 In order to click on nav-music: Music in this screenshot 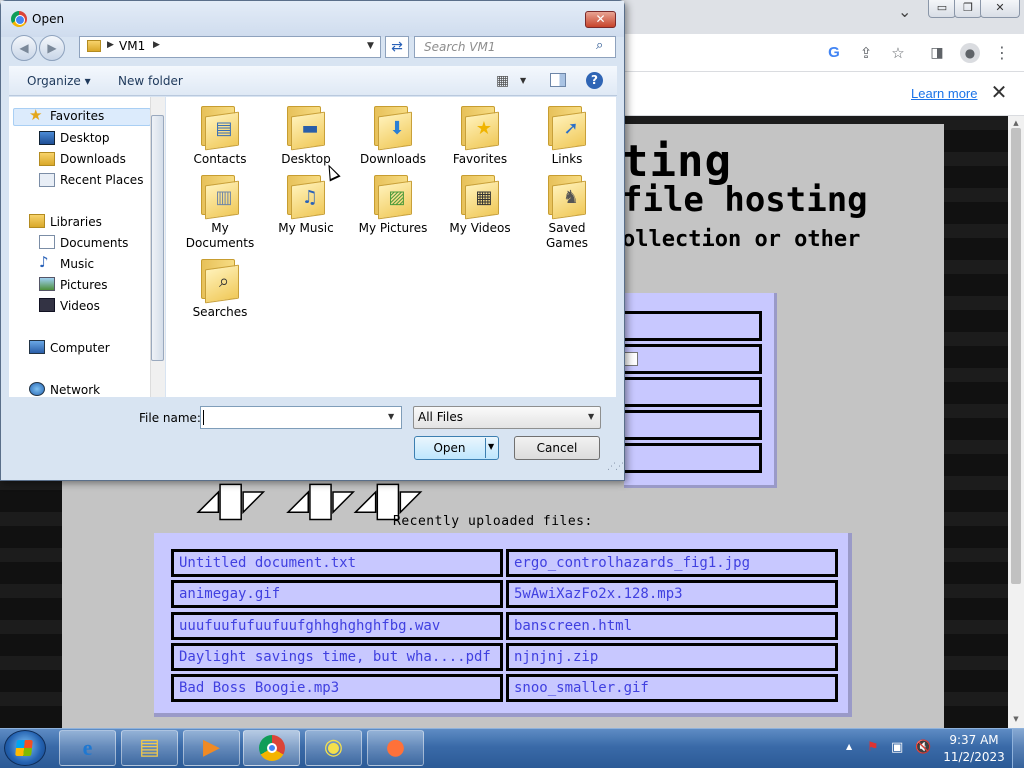, I will do `click(77, 264)`.